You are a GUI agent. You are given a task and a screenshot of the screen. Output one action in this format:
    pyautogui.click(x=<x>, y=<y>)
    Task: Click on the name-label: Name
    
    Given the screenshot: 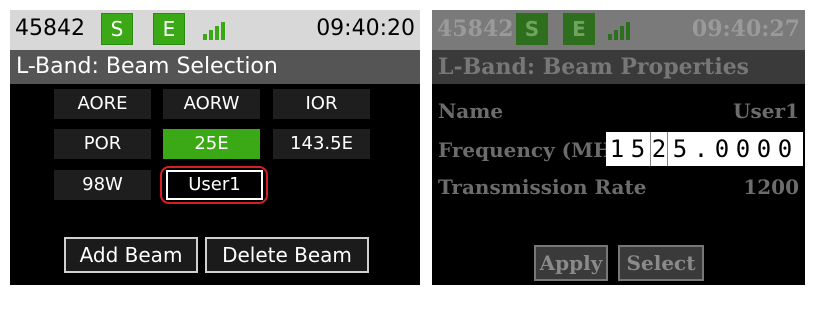 What is the action you would take?
    pyautogui.click(x=471, y=111)
    